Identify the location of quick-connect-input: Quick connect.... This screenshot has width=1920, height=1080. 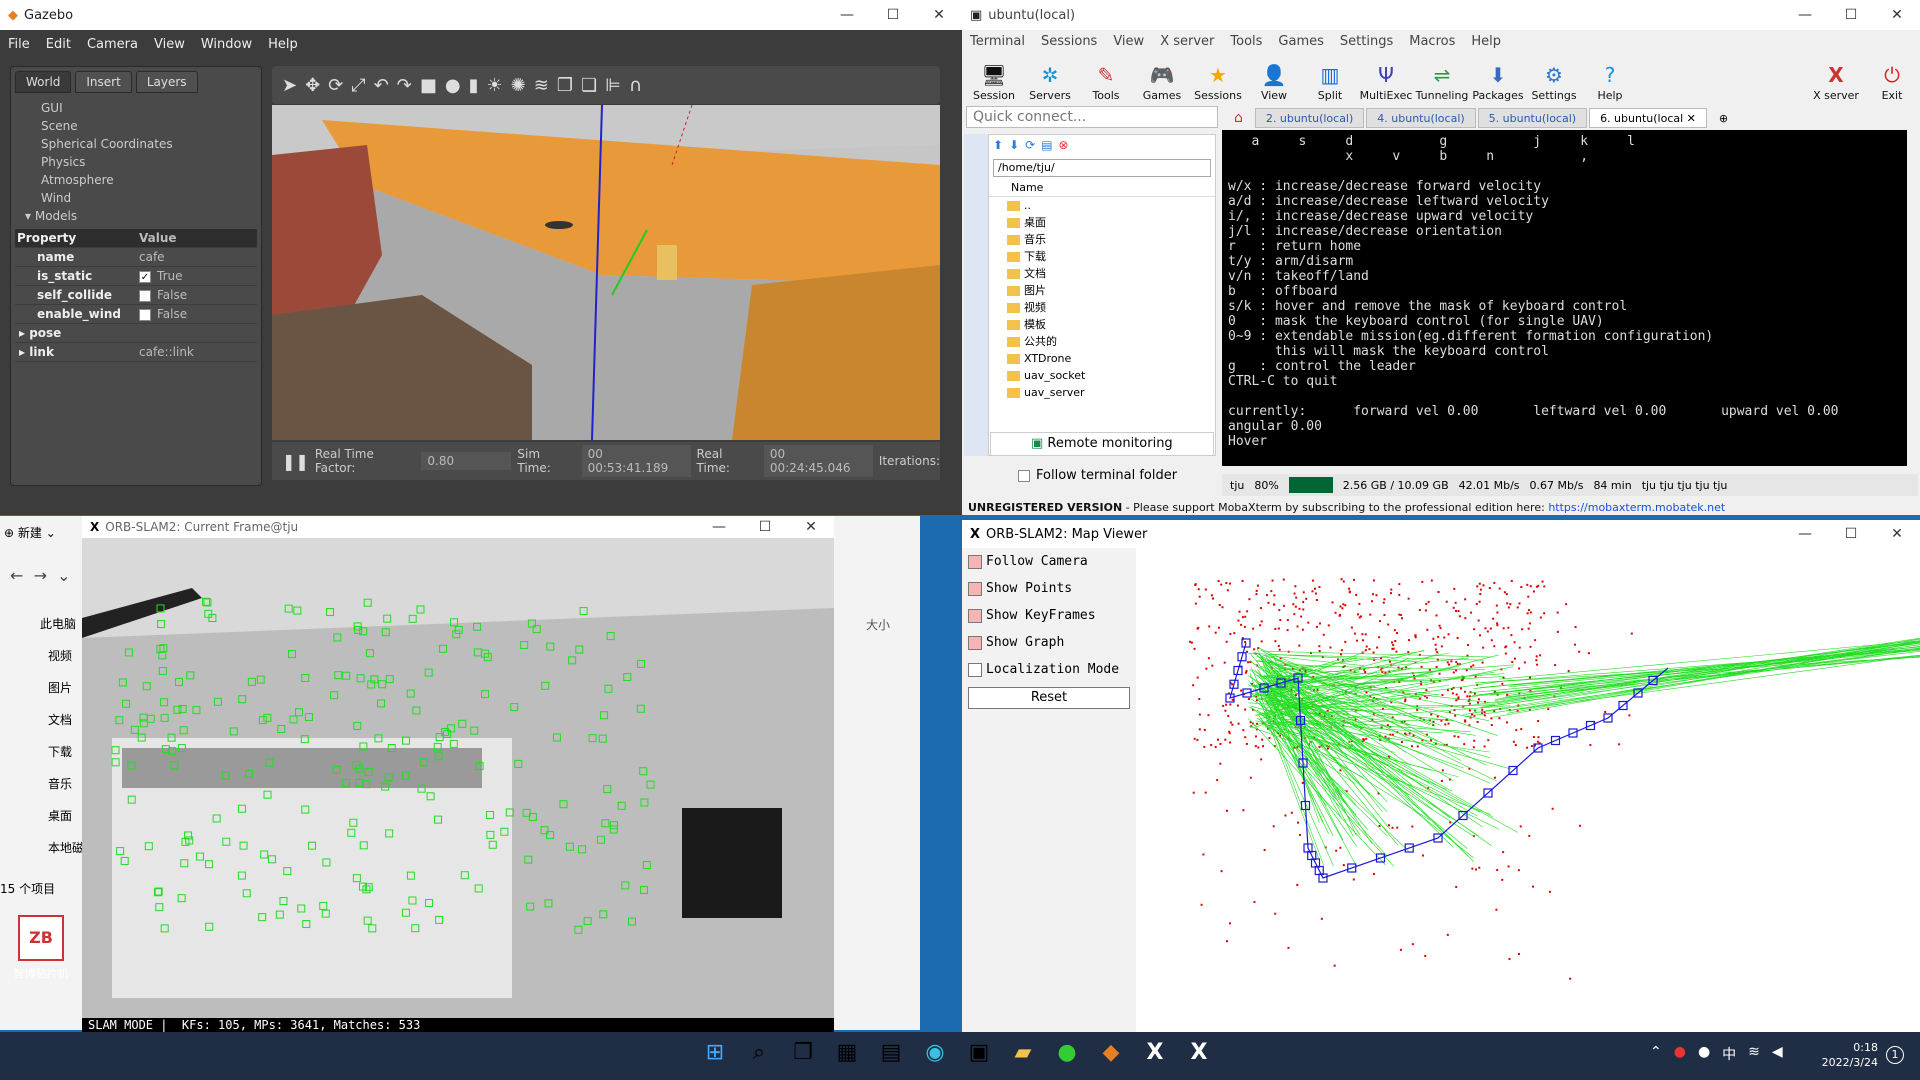
(1092, 117).